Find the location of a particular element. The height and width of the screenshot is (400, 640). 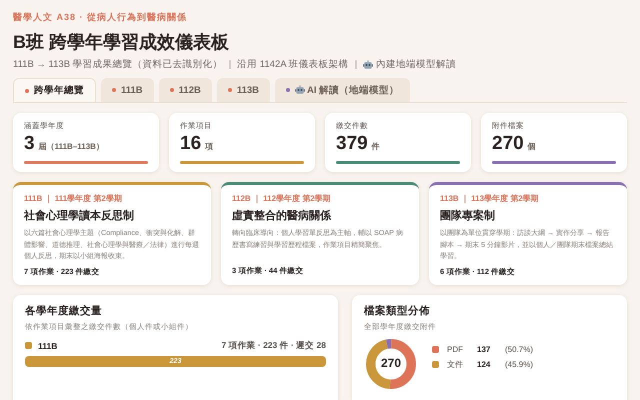

year-summary: 7 項作業 · 223 件 · 遲交 28 is located at coordinates (273, 346).